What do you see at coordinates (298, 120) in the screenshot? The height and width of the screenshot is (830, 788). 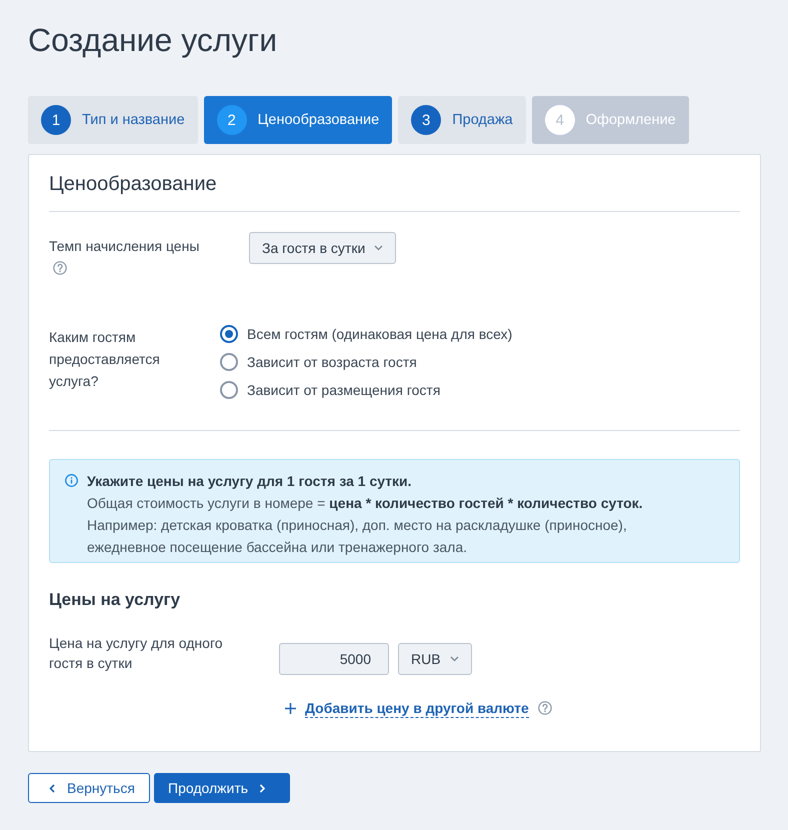 I see `step-tab: 2 Ценообразование` at bounding box center [298, 120].